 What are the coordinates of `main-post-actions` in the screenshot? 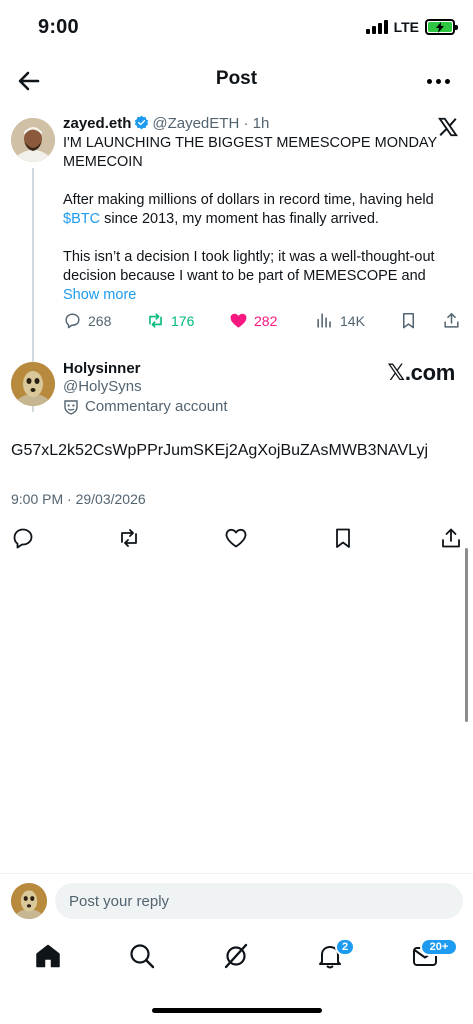 It's located at (236, 539).